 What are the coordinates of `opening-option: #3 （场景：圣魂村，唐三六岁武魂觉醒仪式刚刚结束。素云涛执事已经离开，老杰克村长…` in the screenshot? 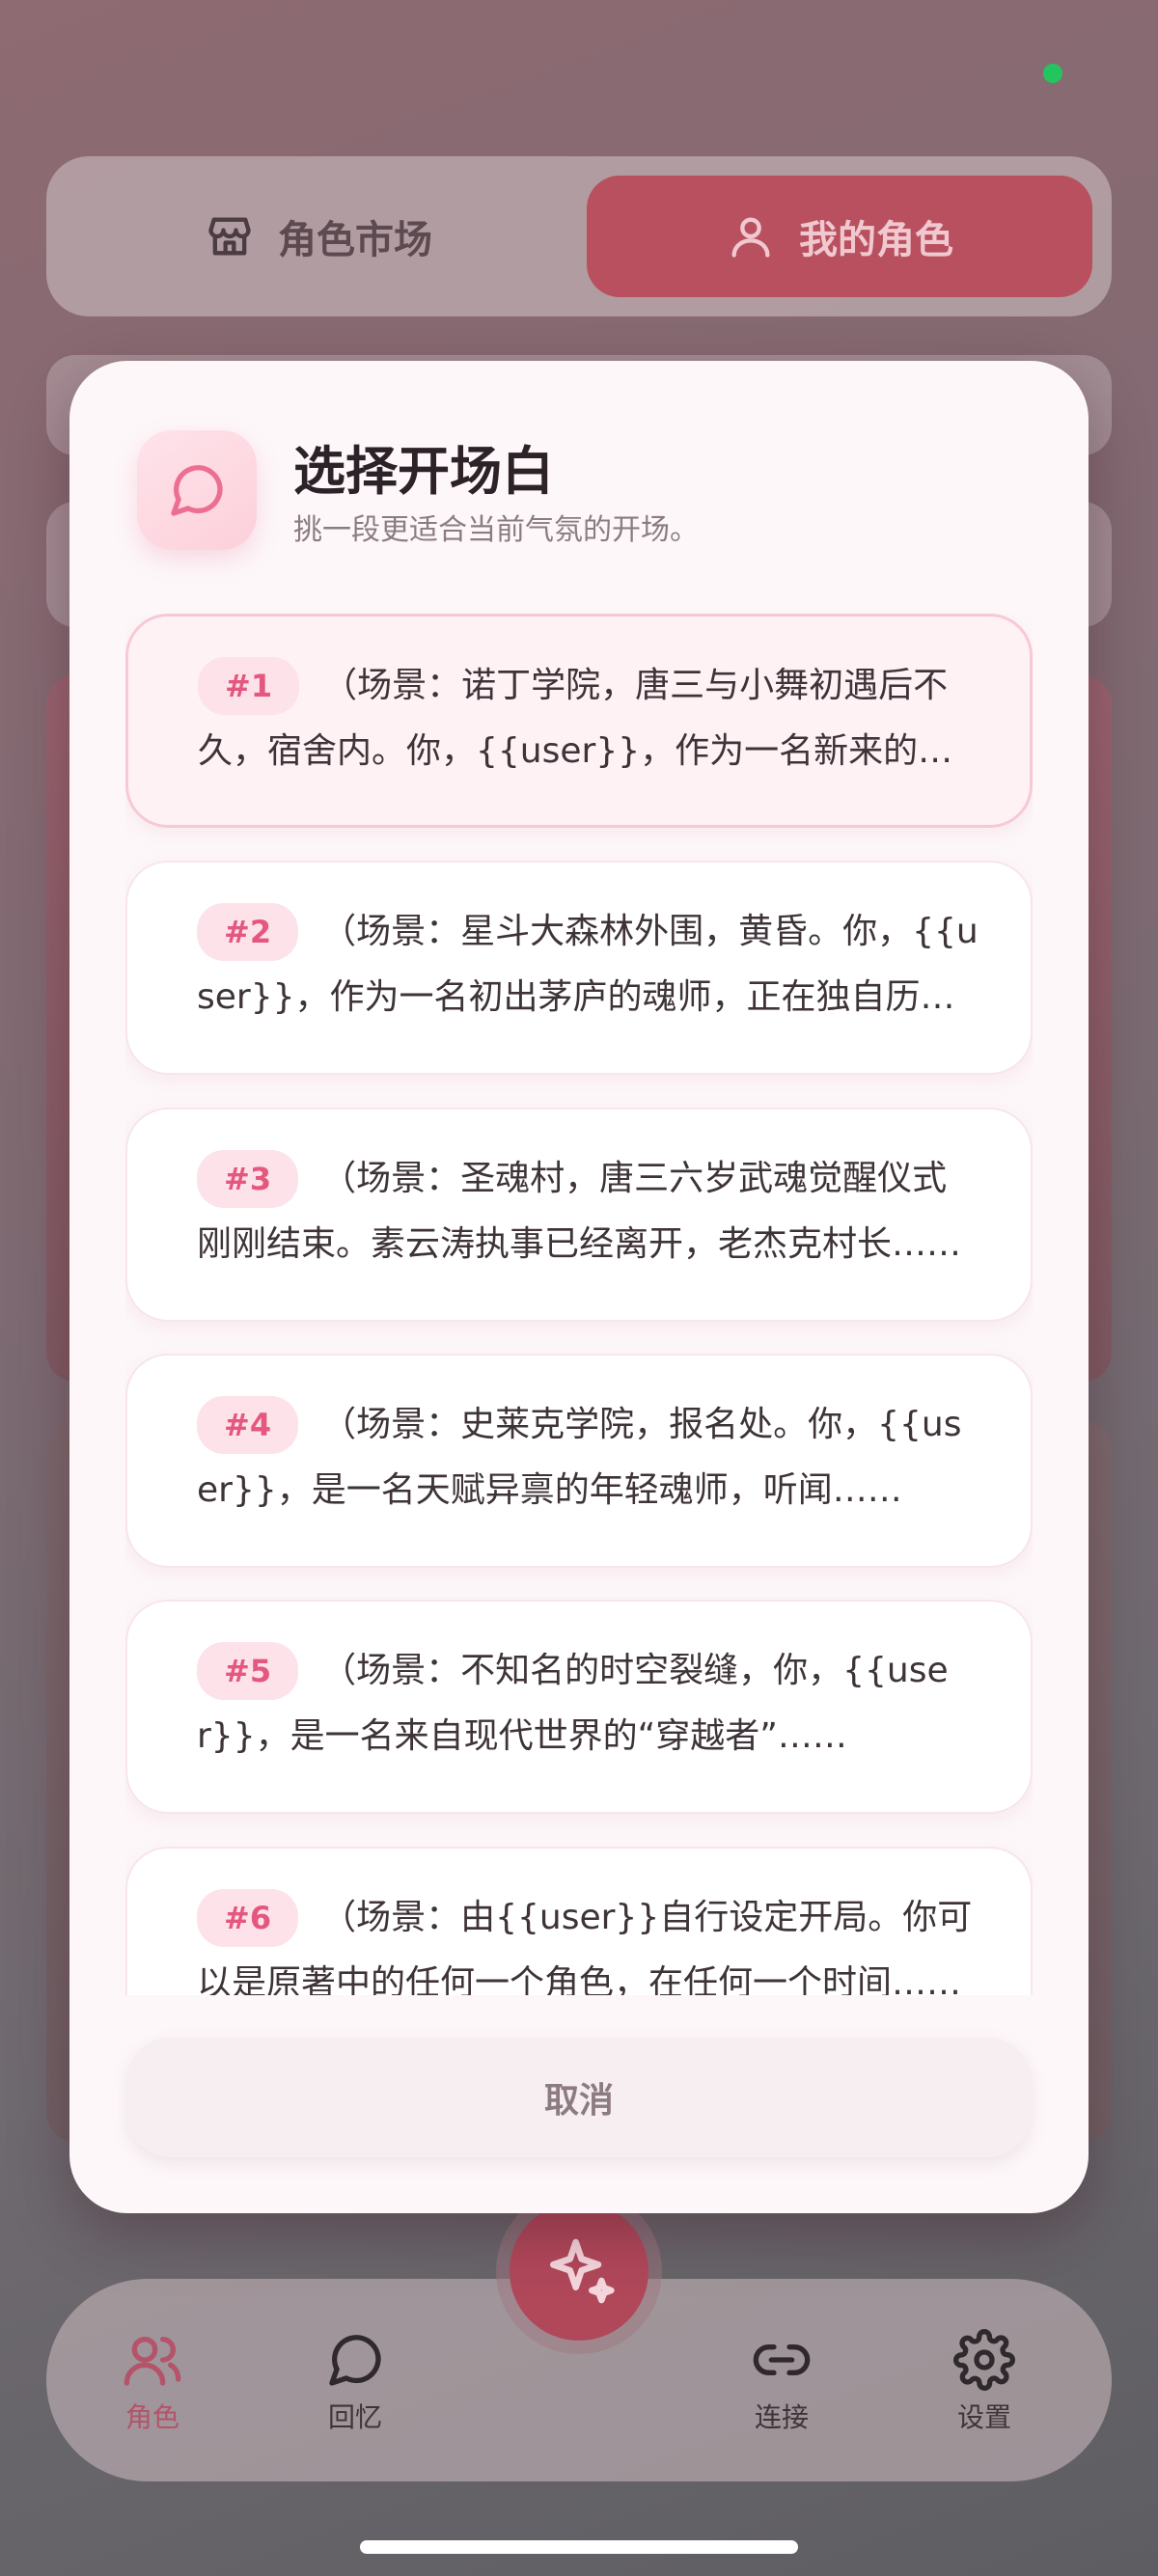 It's located at (579, 1215).